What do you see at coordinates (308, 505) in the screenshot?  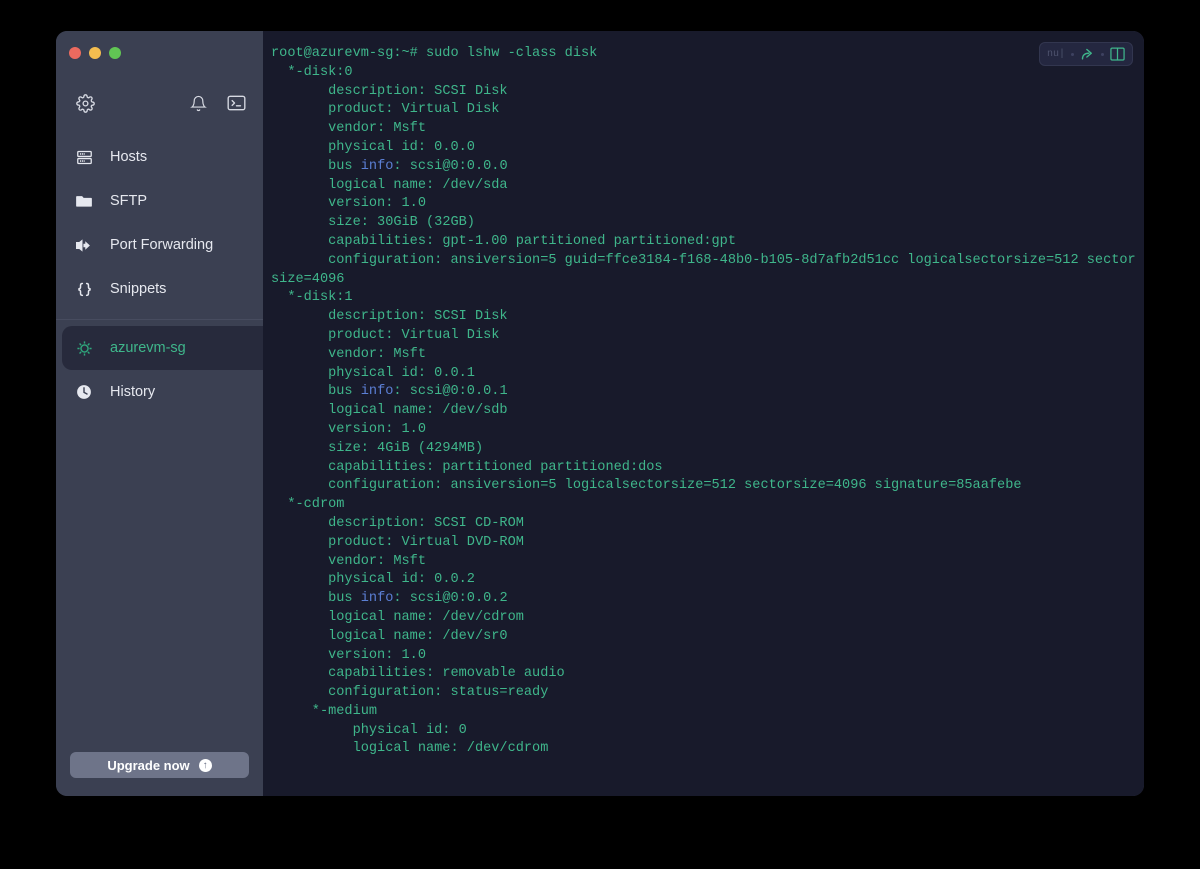 I see `terminal-line: *-cdrom` at bounding box center [308, 505].